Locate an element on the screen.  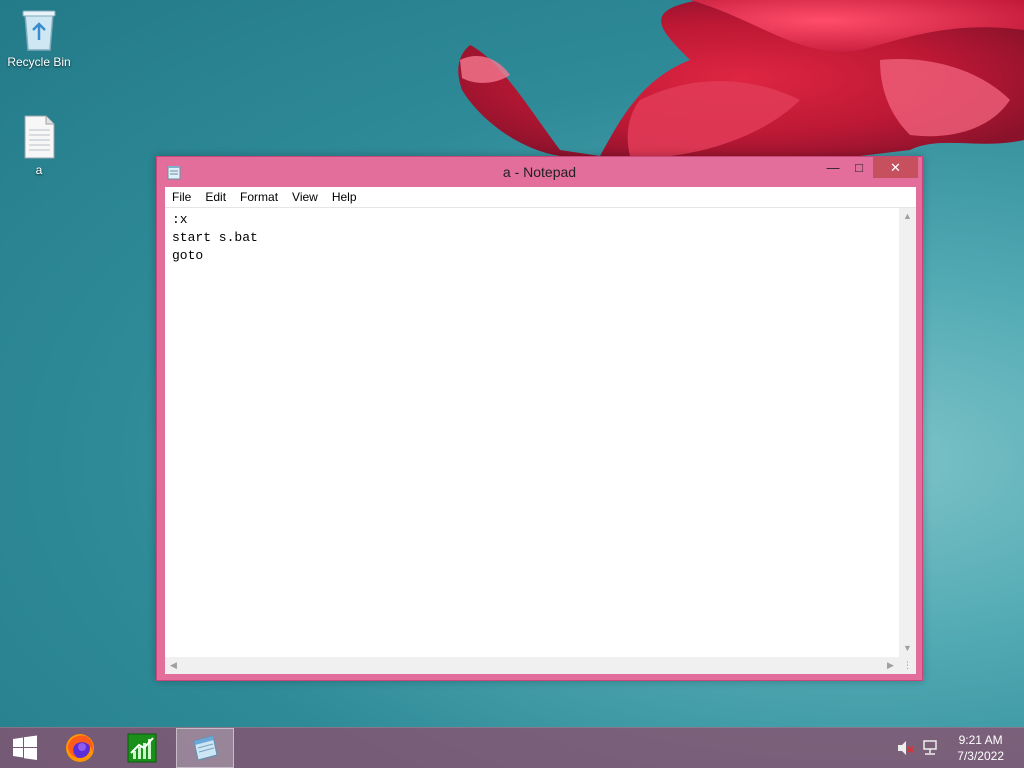
menu-format: Format is located at coordinates (259, 197).